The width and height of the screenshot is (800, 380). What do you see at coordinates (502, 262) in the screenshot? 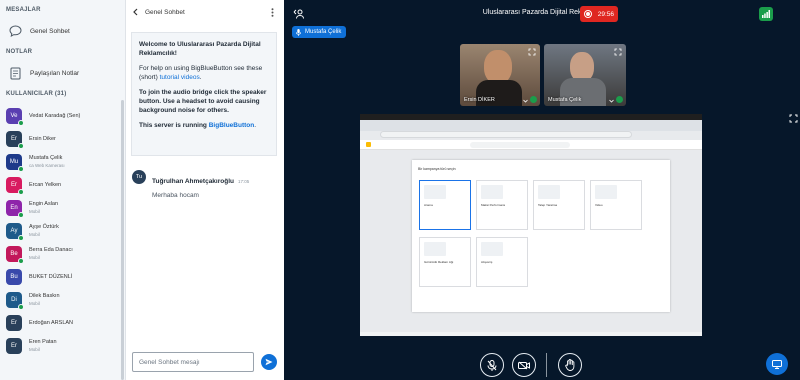
I see `campaign-card: Alışveriş` at bounding box center [502, 262].